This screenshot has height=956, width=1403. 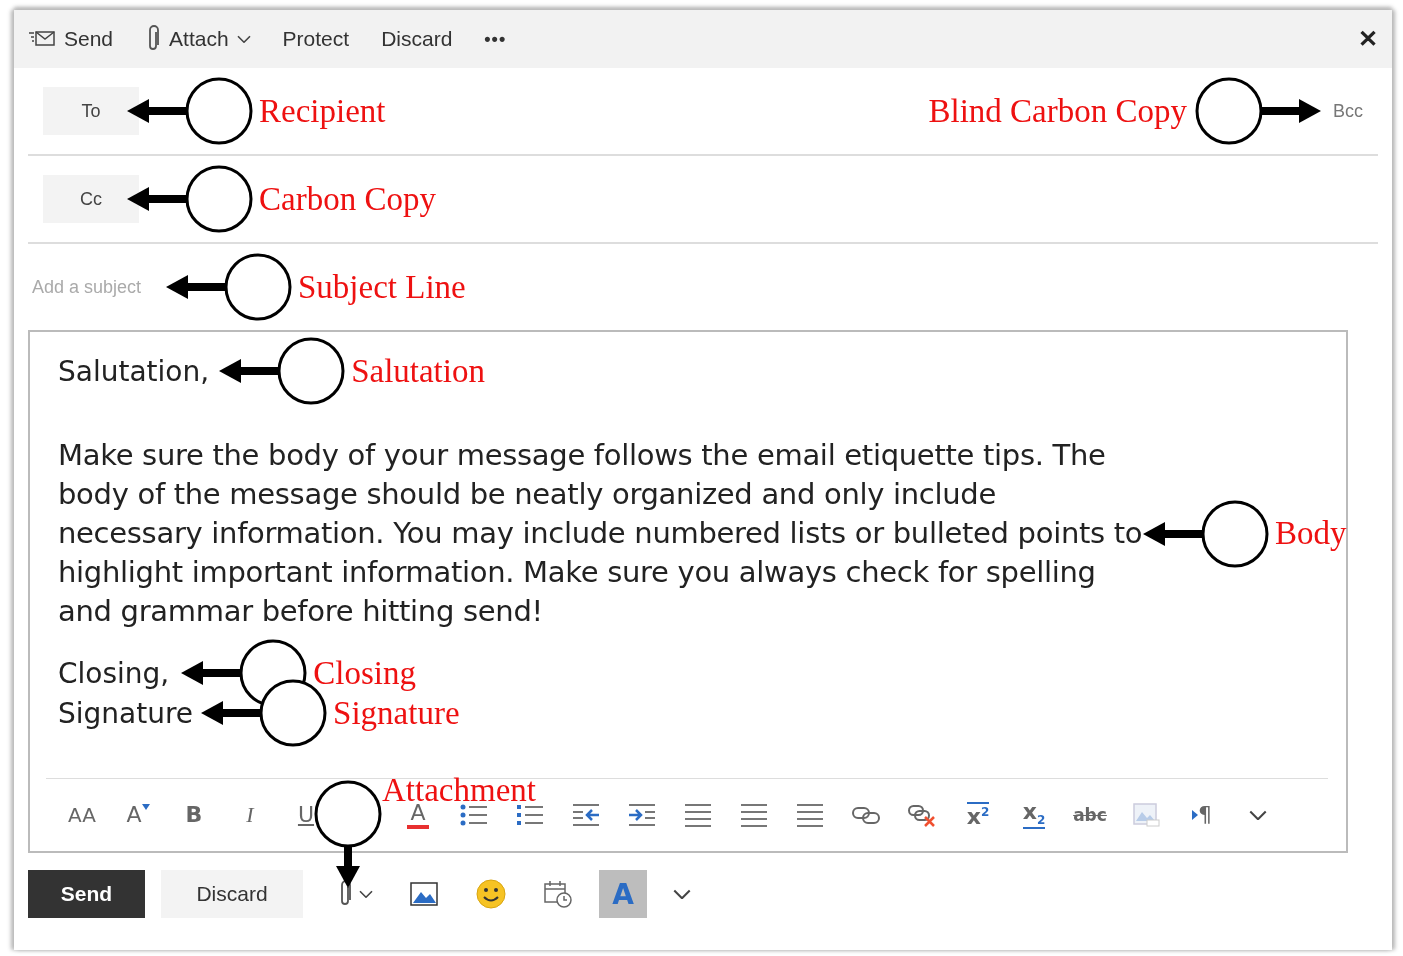 What do you see at coordinates (347, 199) in the screenshot?
I see `annotation-label: Carbon Copy` at bounding box center [347, 199].